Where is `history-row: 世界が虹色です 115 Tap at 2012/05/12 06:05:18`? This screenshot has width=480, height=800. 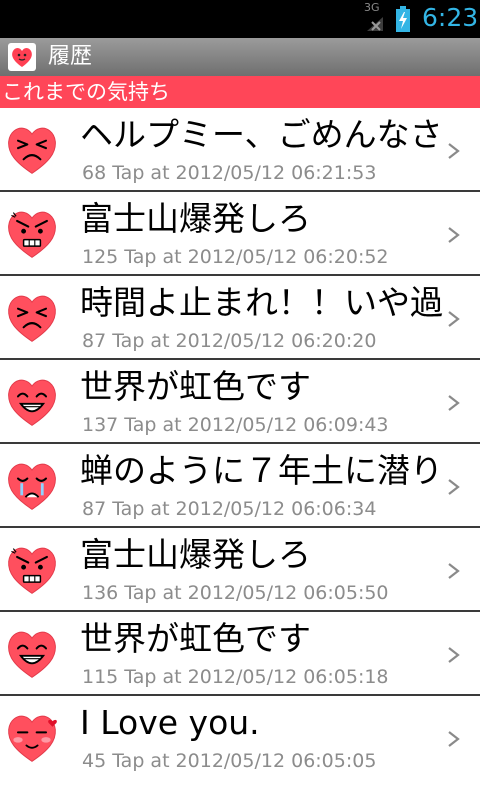
history-row: 世界が虹色です 115 Tap at 2012/05/12 06:05:18 is located at coordinates (240, 654).